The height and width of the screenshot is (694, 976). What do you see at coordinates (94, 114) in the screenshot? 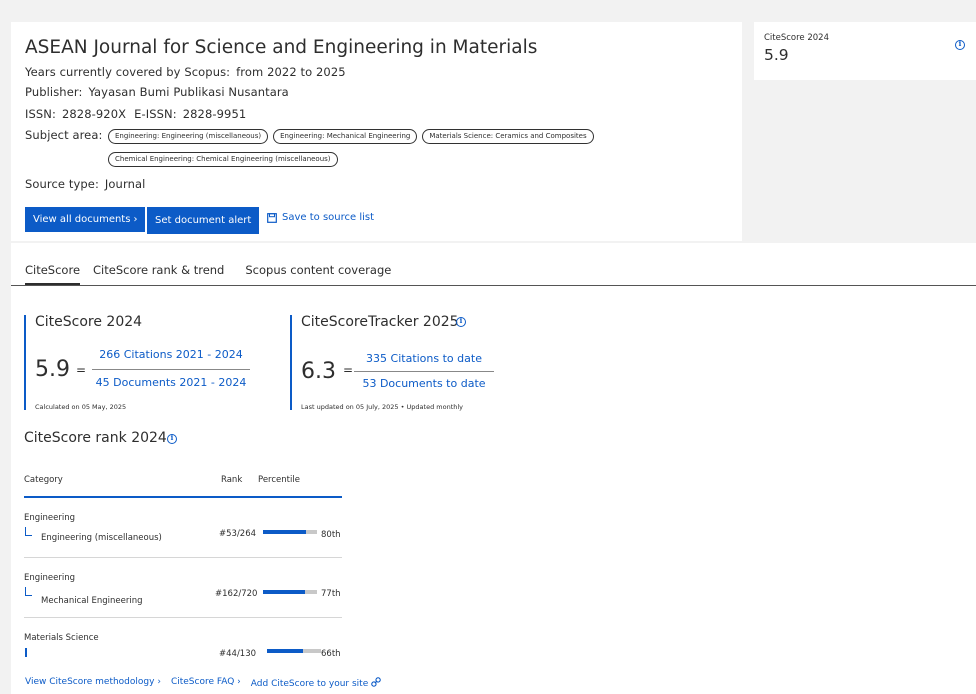
I see `issn-value: 2828-920X` at bounding box center [94, 114].